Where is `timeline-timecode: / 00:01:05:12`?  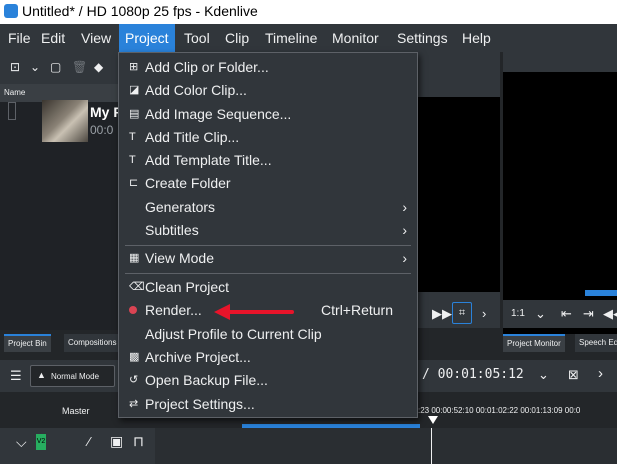 timeline-timecode: / 00:01:05:12 is located at coordinates (473, 374).